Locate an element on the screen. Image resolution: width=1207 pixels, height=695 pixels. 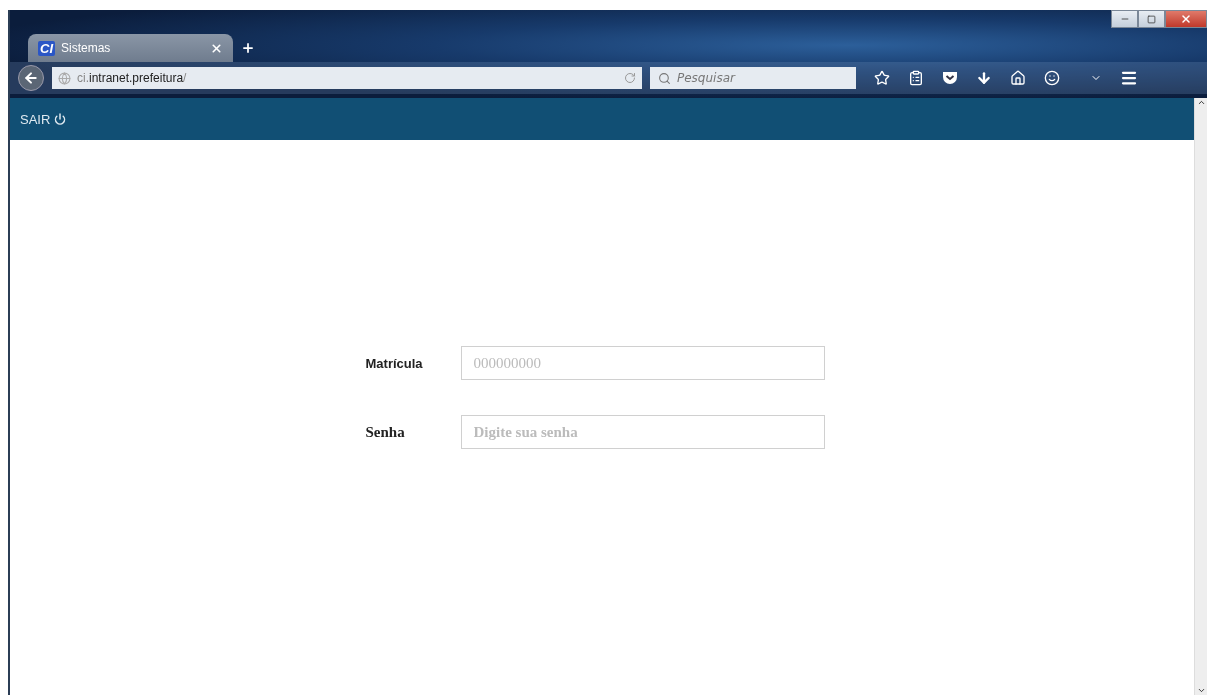
tab-title: Sistemas is located at coordinates (86, 48).